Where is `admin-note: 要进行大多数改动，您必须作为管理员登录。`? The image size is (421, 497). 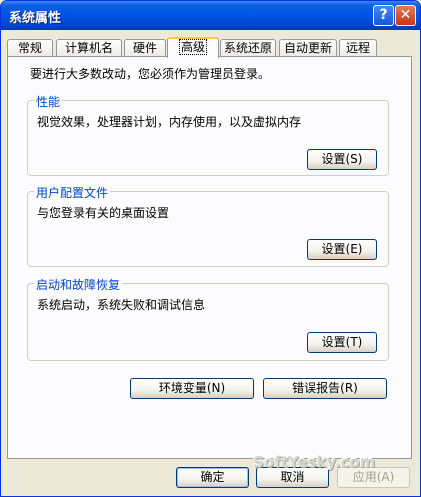
admin-note: 要进行大多数改动，您必须作为管理员登录。 is located at coordinates (150, 74).